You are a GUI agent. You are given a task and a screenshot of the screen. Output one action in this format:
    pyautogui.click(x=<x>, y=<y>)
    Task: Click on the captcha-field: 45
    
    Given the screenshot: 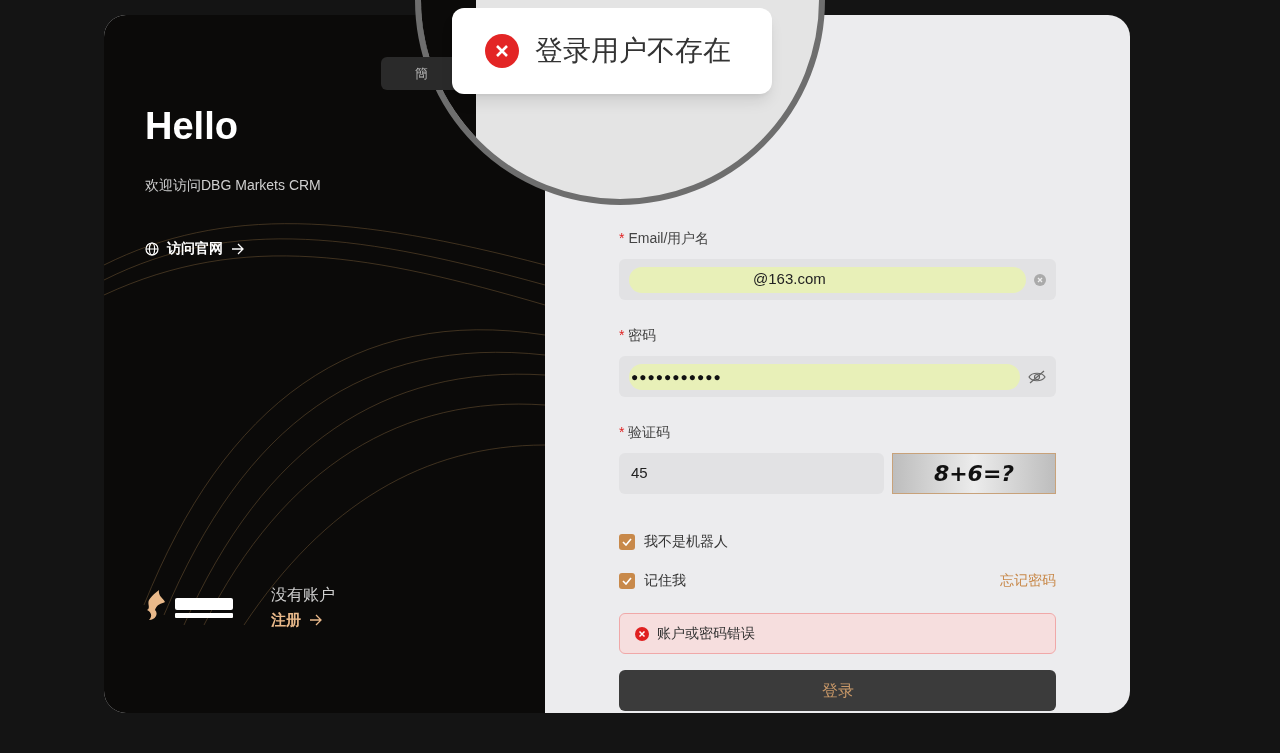 What is the action you would take?
    pyautogui.click(x=751, y=473)
    